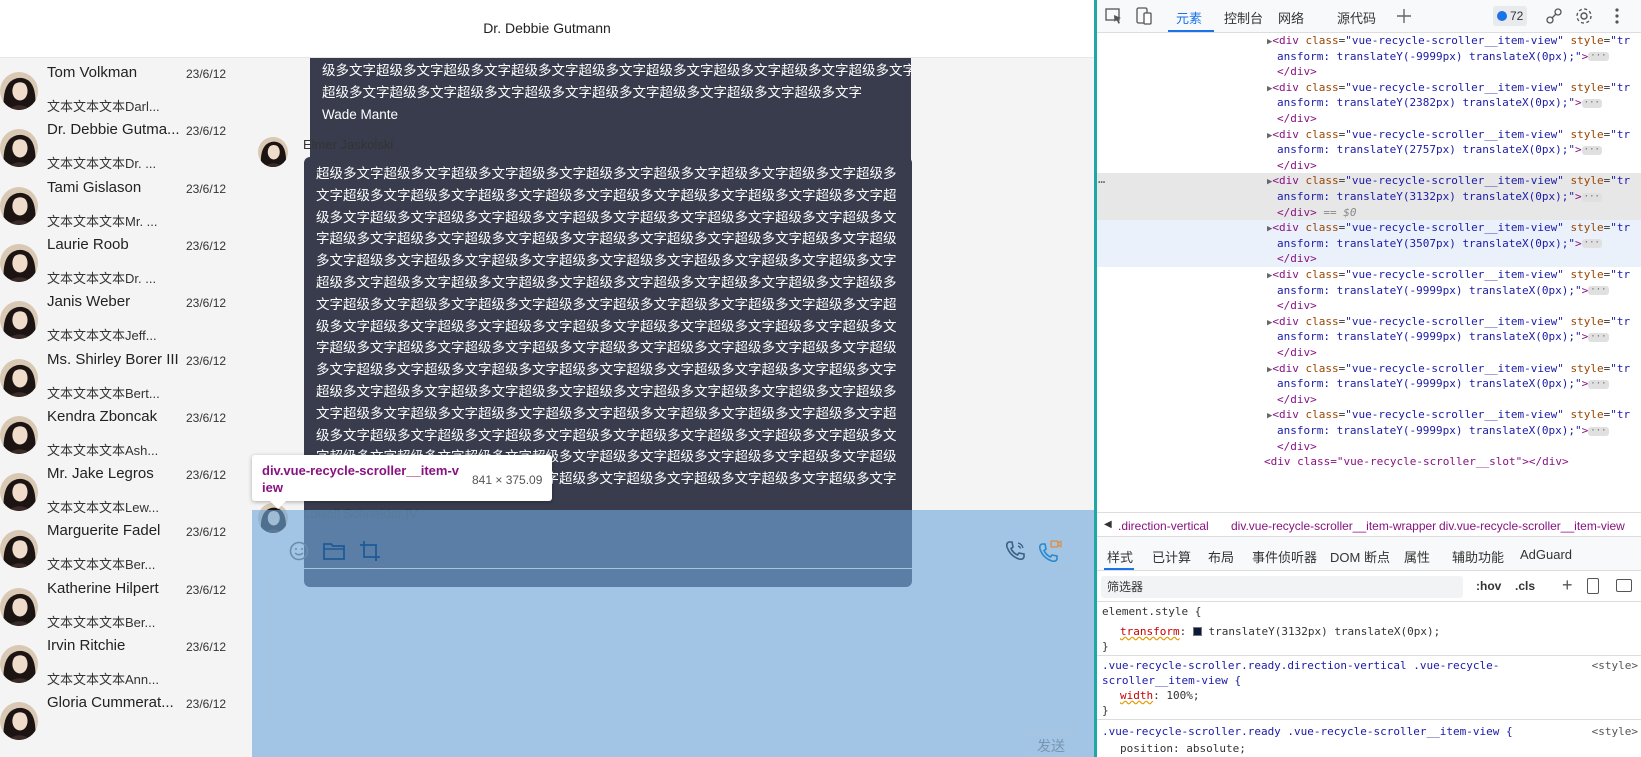  What do you see at coordinates (1584, 16) in the screenshot?
I see `settings-gear-icon` at bounding box center [1584, 16].